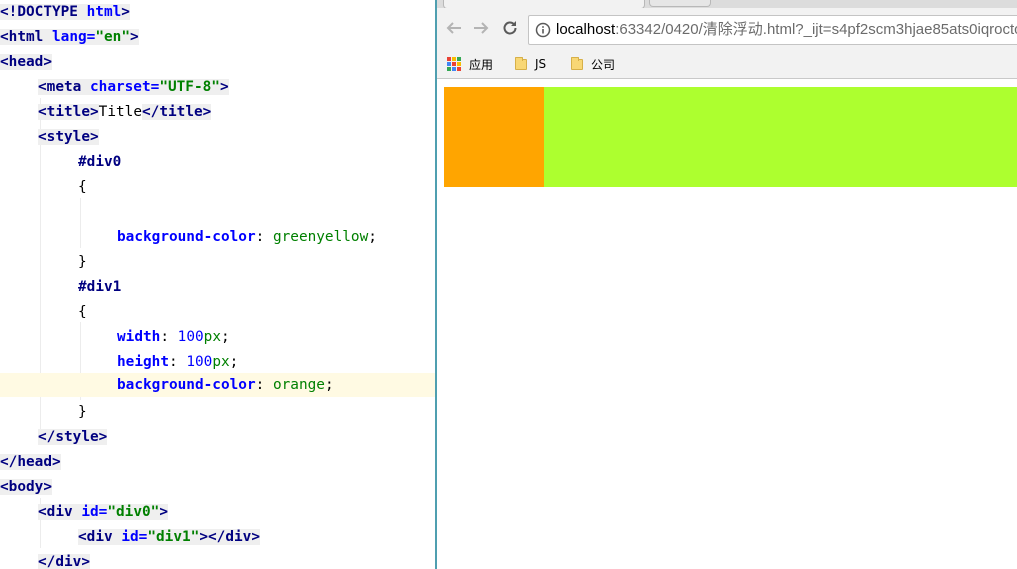 This screenshot has height=569, width=1017. I want to click on bookmark-apps: 应用, so click(470, 64).